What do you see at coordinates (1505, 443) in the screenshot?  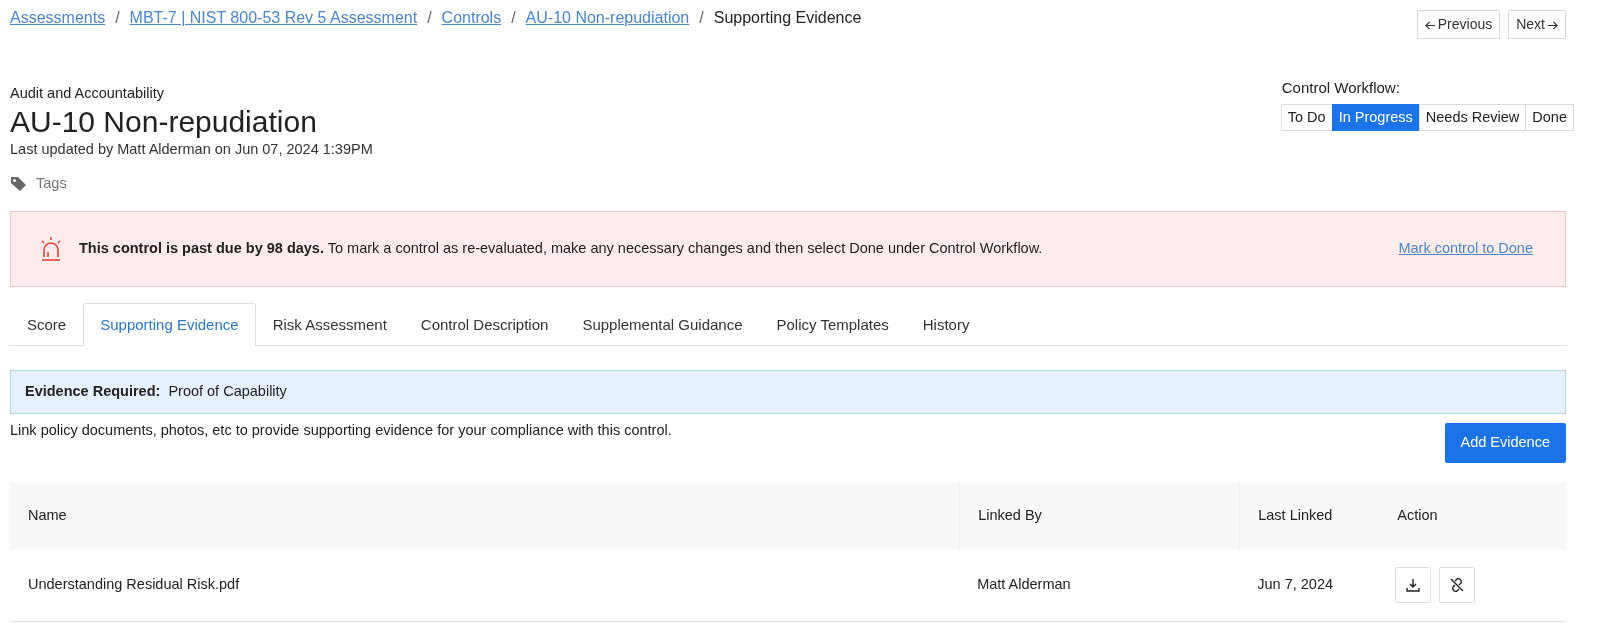 I see `add-evidence-button: Add Evidence` at bounding box center [1505, 443].